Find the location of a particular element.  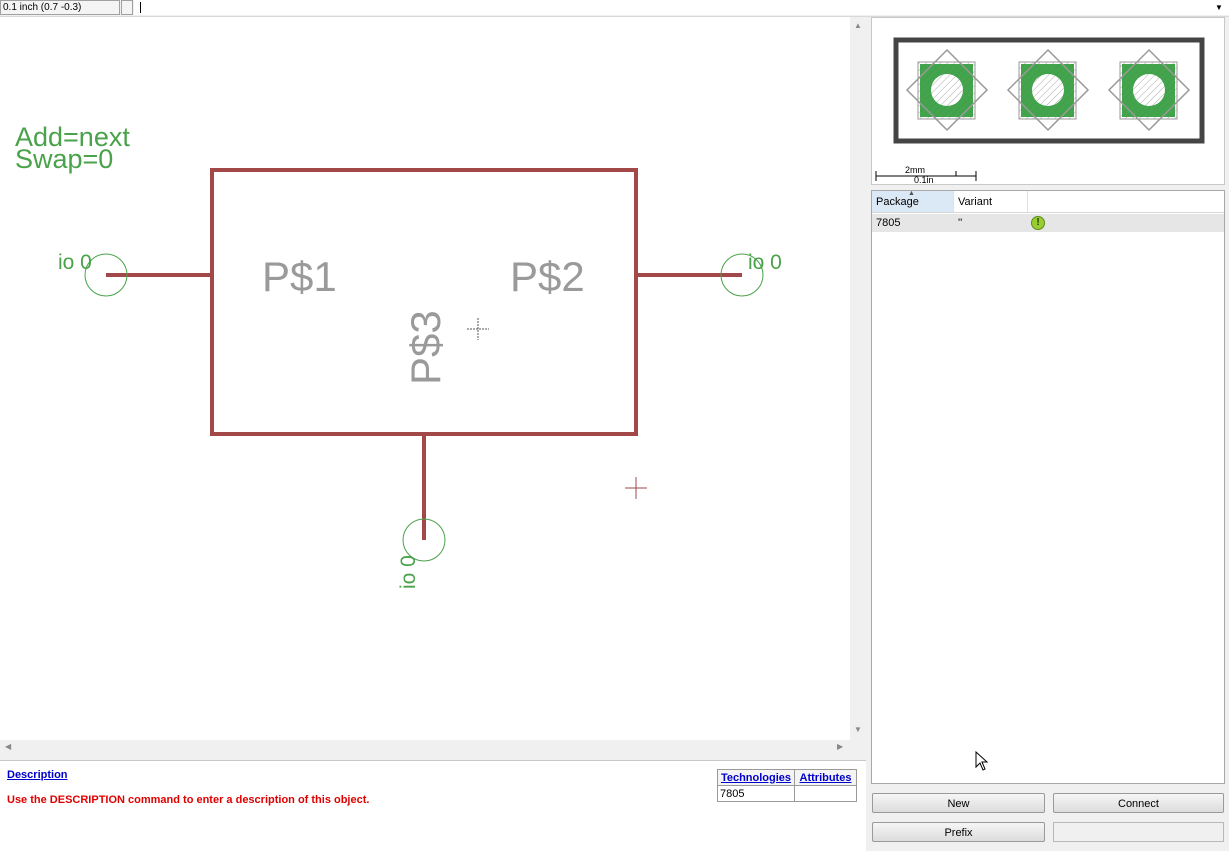

canvas-vertical-scrollbar: ▲ ▼ is located at coordinates (858, 378).